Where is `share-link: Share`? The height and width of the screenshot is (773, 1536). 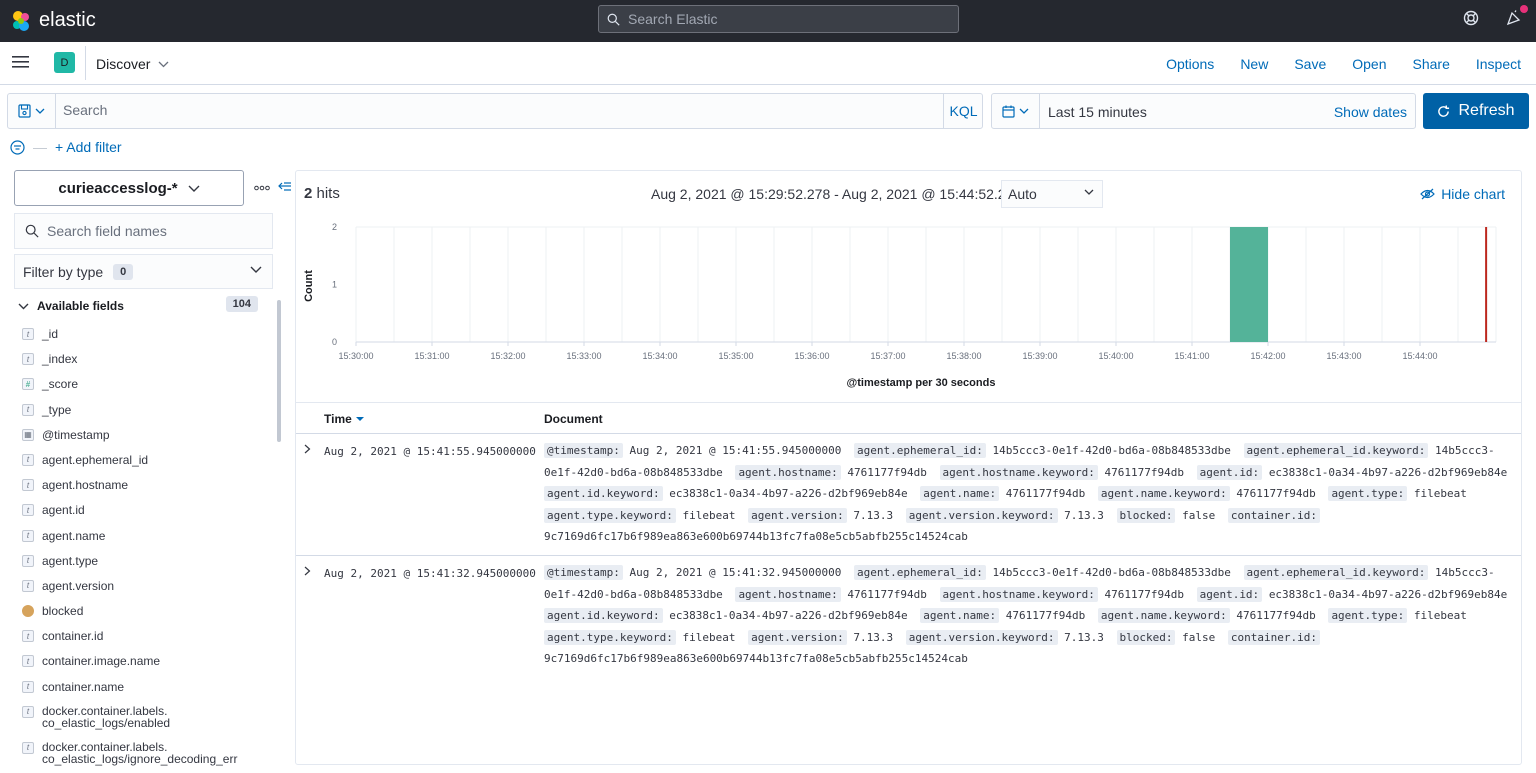 share-link: Share is located at coordinates (1431, 64).